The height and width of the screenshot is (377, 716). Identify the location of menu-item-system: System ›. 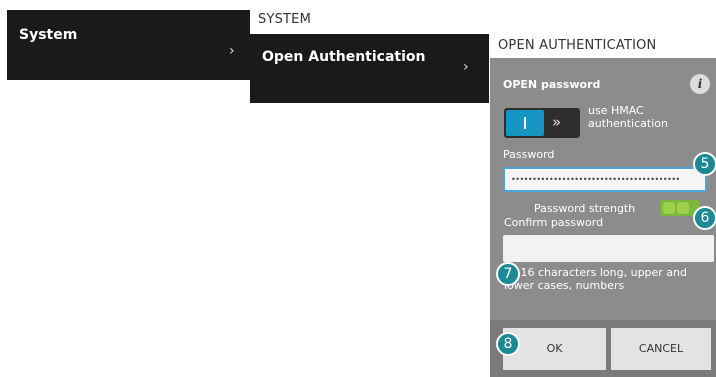
(128, 45).